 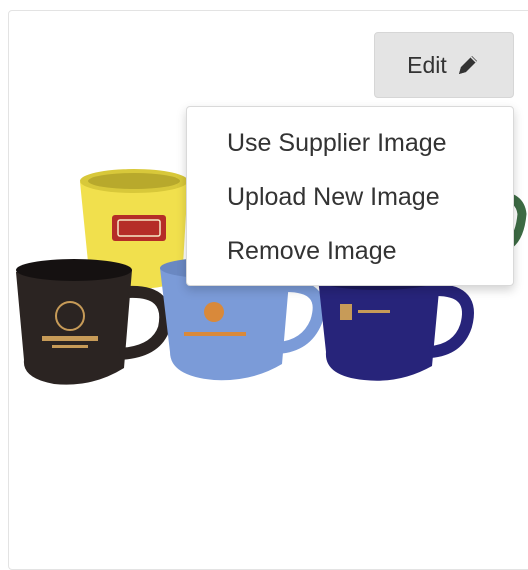 I want to click on pencil-icon, so click(x=468, y=65).